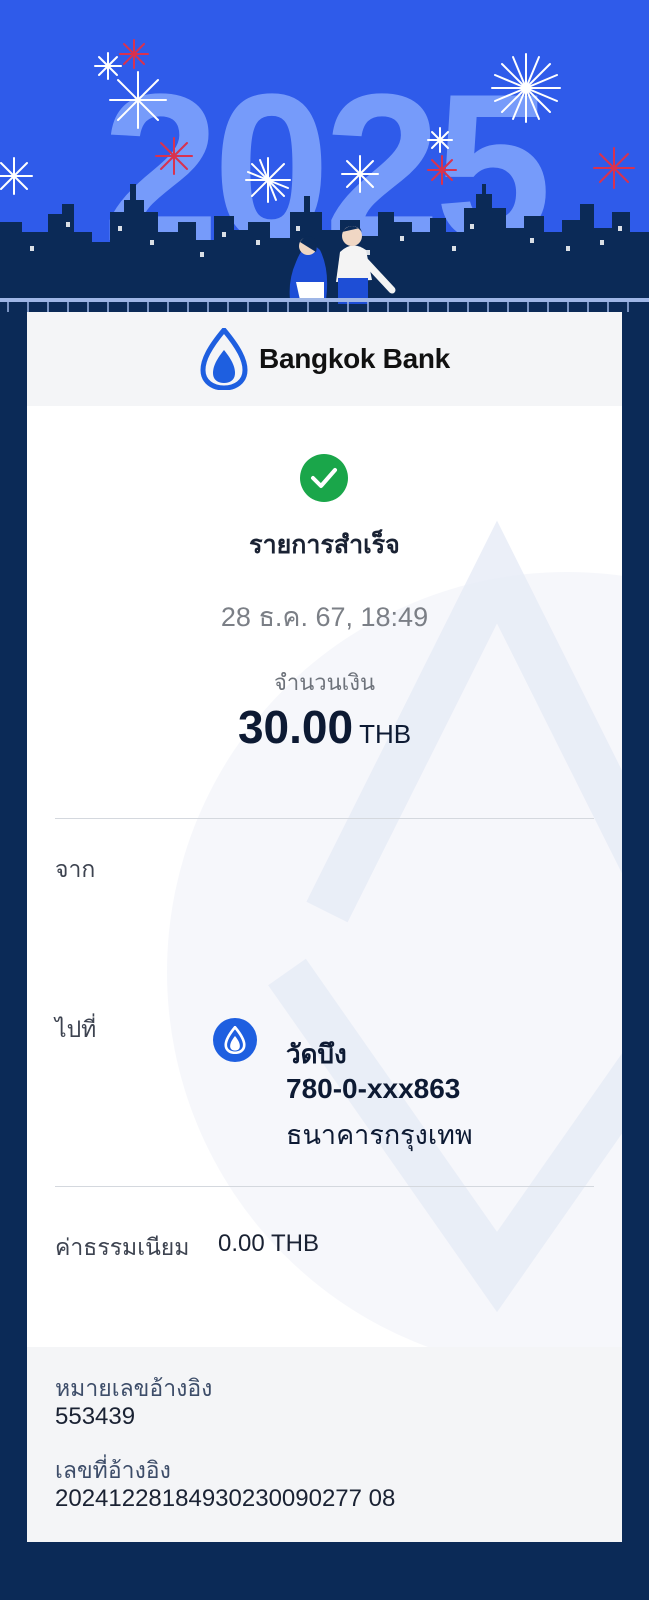 The height and width of the screenshot is (1600, 649). Describe the element at coordinates (385, 734) in the screenshot. I see `amount-currency: THB` at that location.